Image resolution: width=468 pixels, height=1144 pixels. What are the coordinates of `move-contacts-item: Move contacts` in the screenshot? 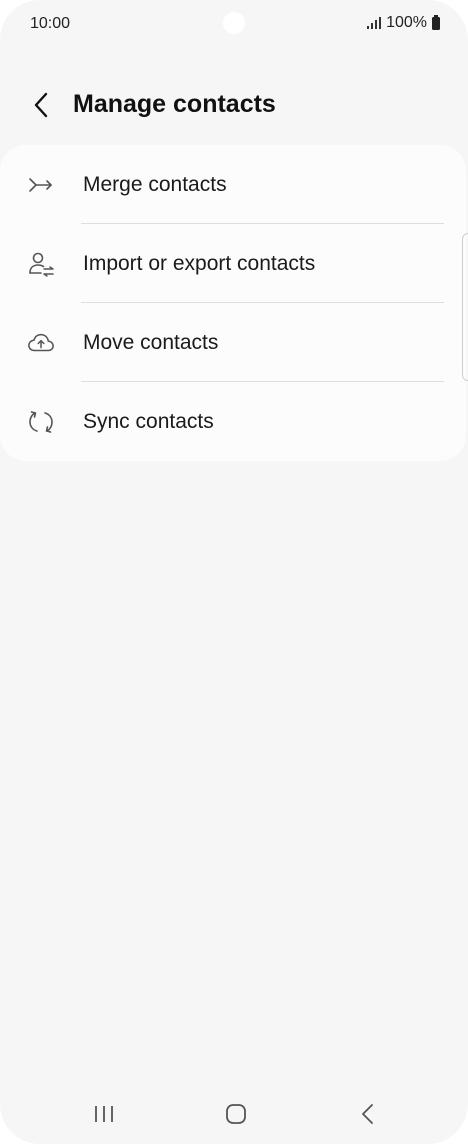 It's located at (233, 342).